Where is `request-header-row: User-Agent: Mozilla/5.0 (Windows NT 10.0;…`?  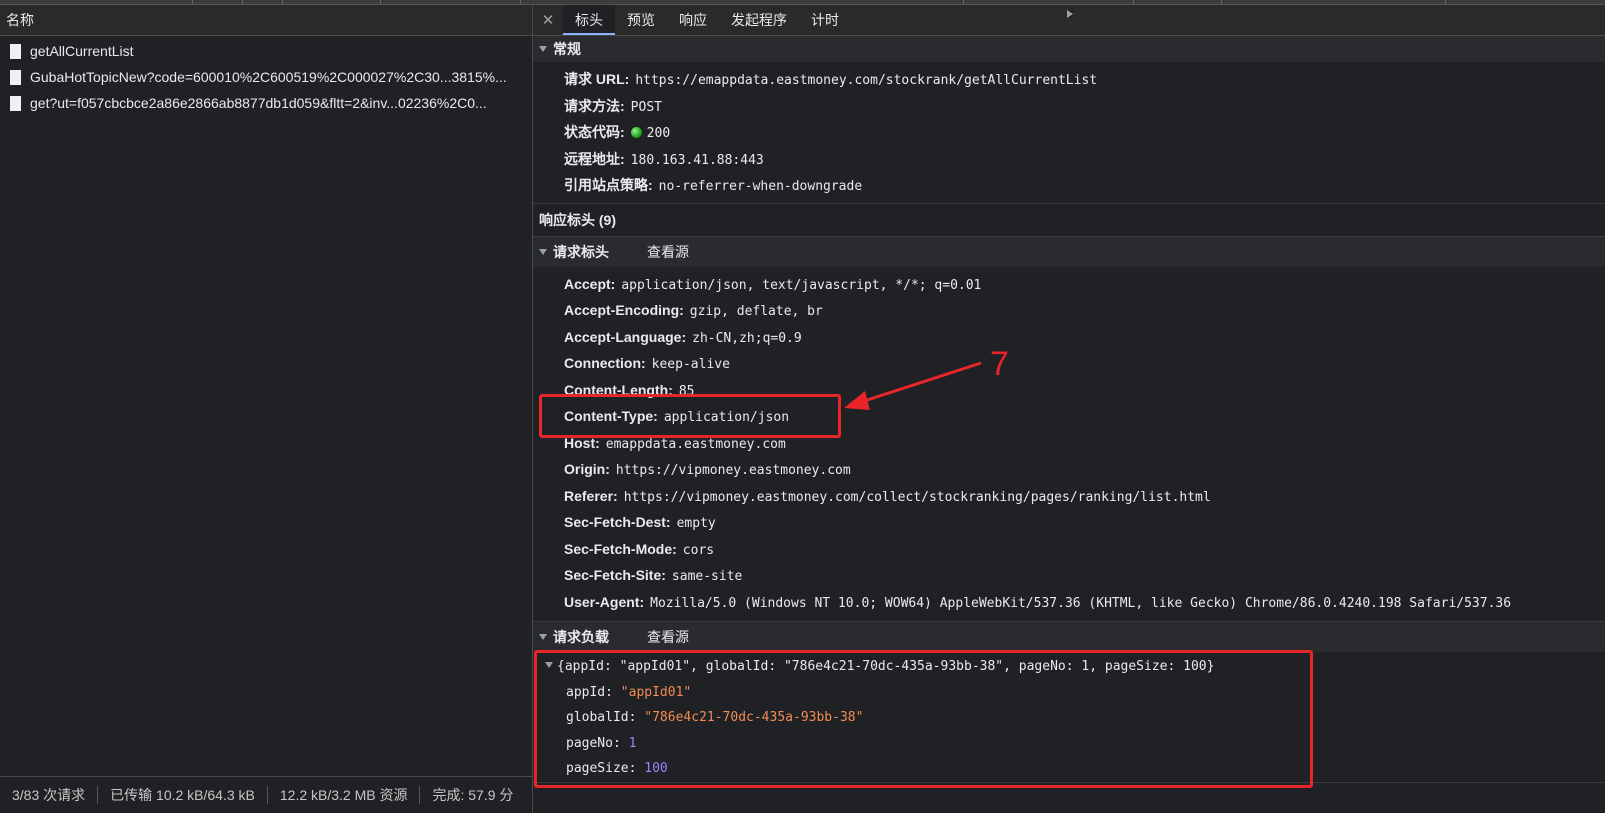 request-header-row: User-Agent: Mozilla/5.0 (Windows NT 10.0;… is located at coordinates (1069, 602).